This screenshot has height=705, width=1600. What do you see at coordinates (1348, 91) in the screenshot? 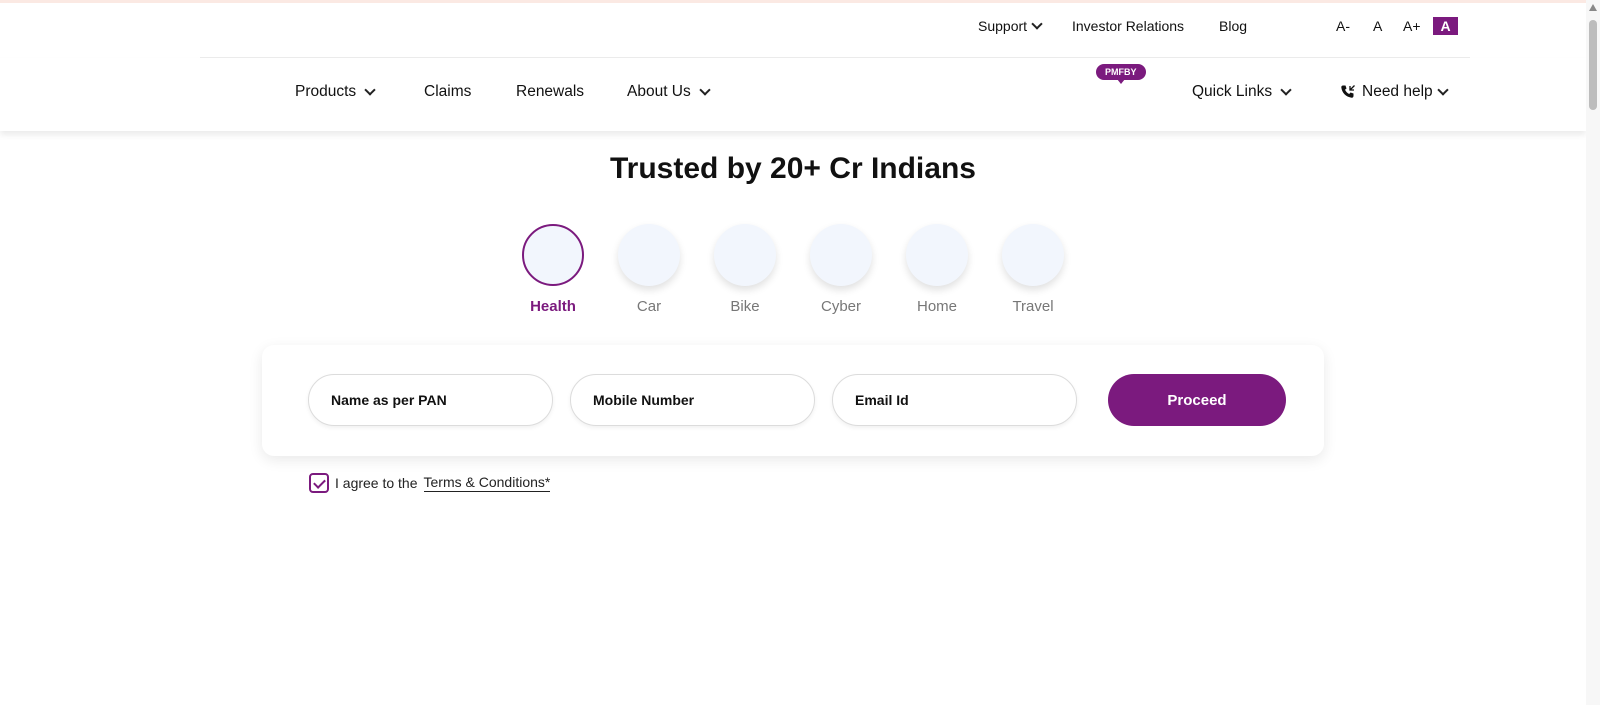
I see `phone-icon` at bounding box center [1348, 91].